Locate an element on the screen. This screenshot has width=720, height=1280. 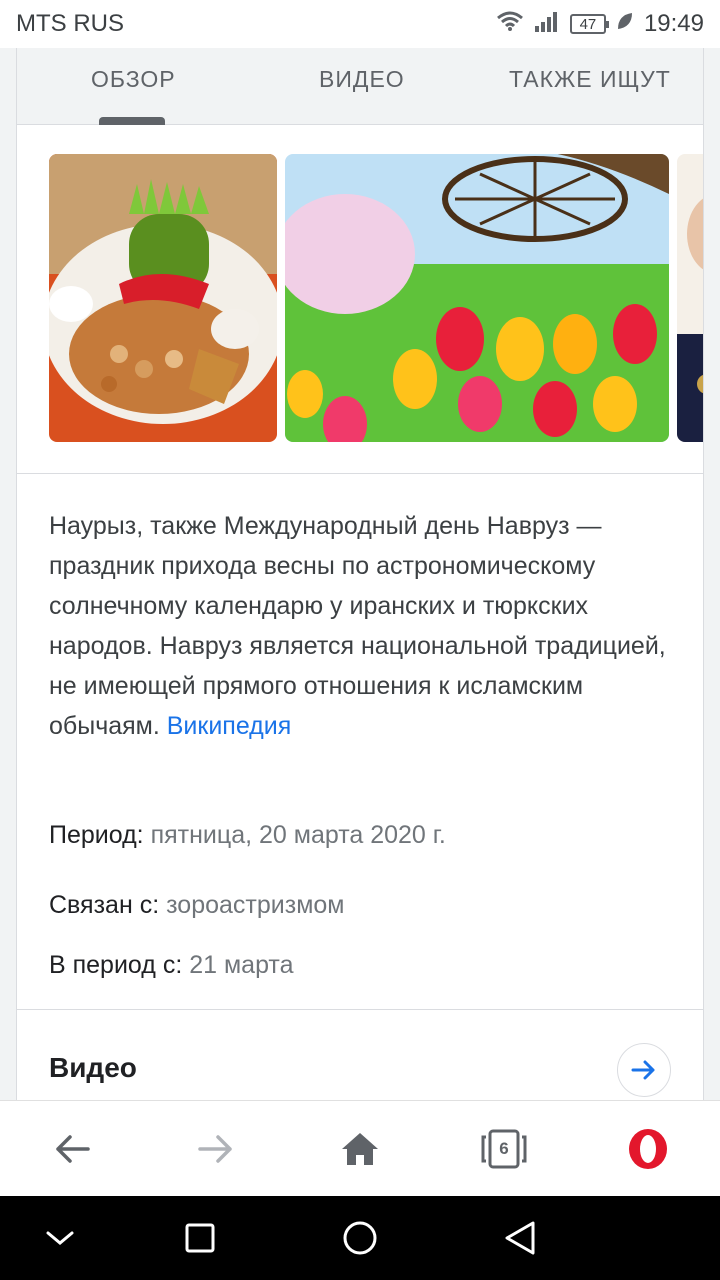
wifi-icon is located at coordinates (510, 24).